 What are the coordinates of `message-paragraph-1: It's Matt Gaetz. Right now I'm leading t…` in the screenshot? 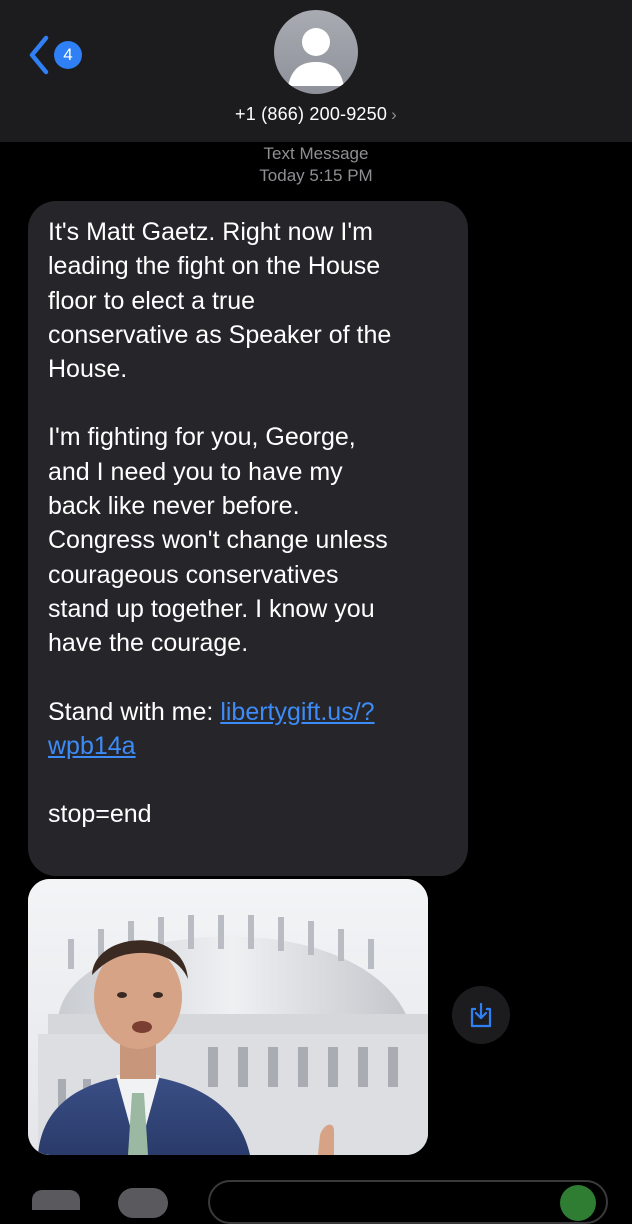 It's located at (220, 301).